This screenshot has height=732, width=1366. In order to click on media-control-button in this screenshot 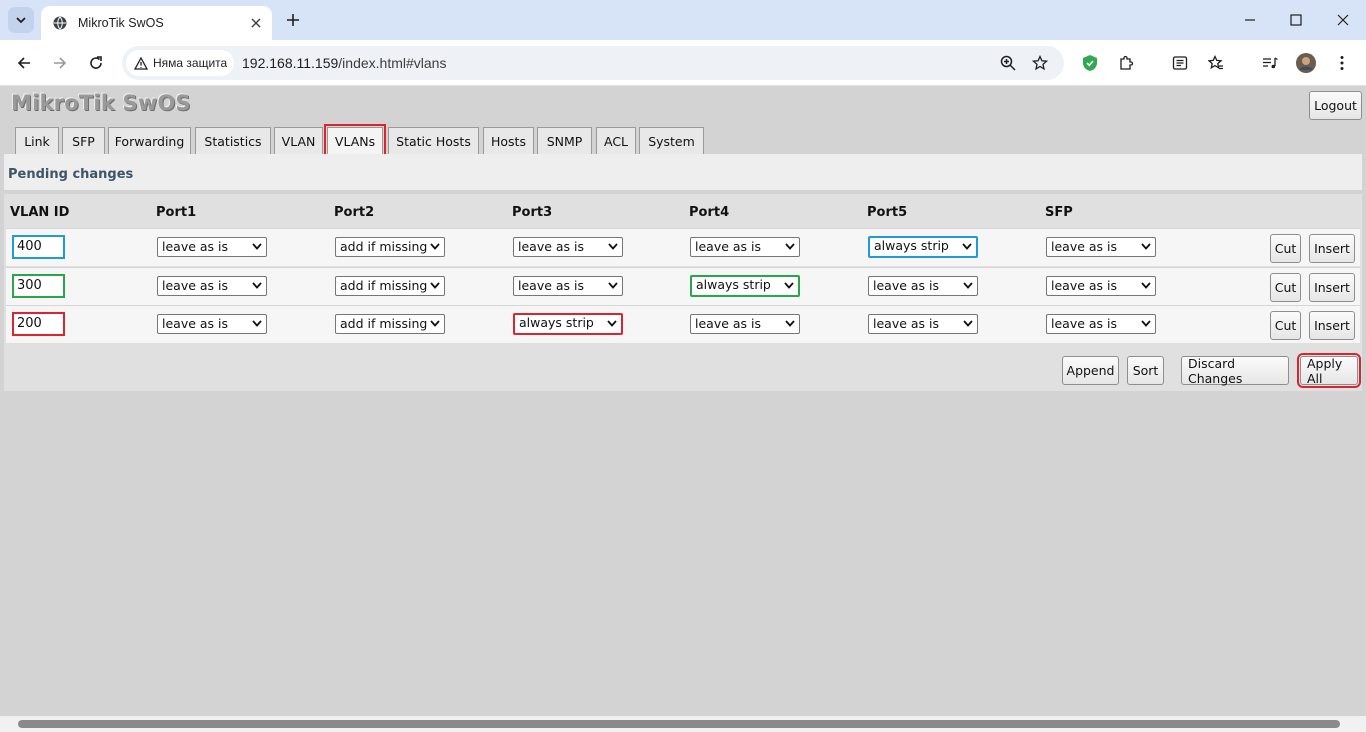, I will do `click(1270, 63)`.